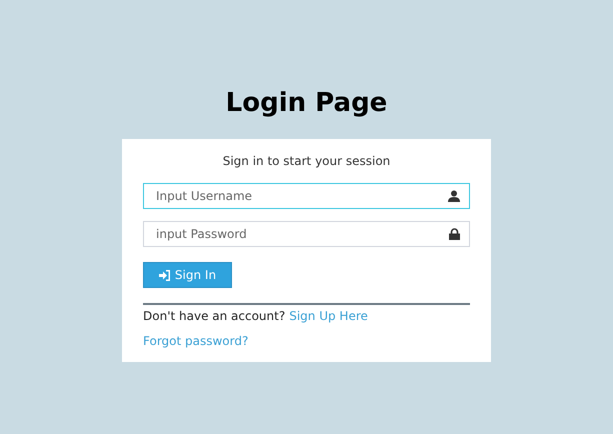 The image size is (613, 434). Describe the element at coordinates (307, 103) in the screenshot. I see `page-title: Login Page` at that location.